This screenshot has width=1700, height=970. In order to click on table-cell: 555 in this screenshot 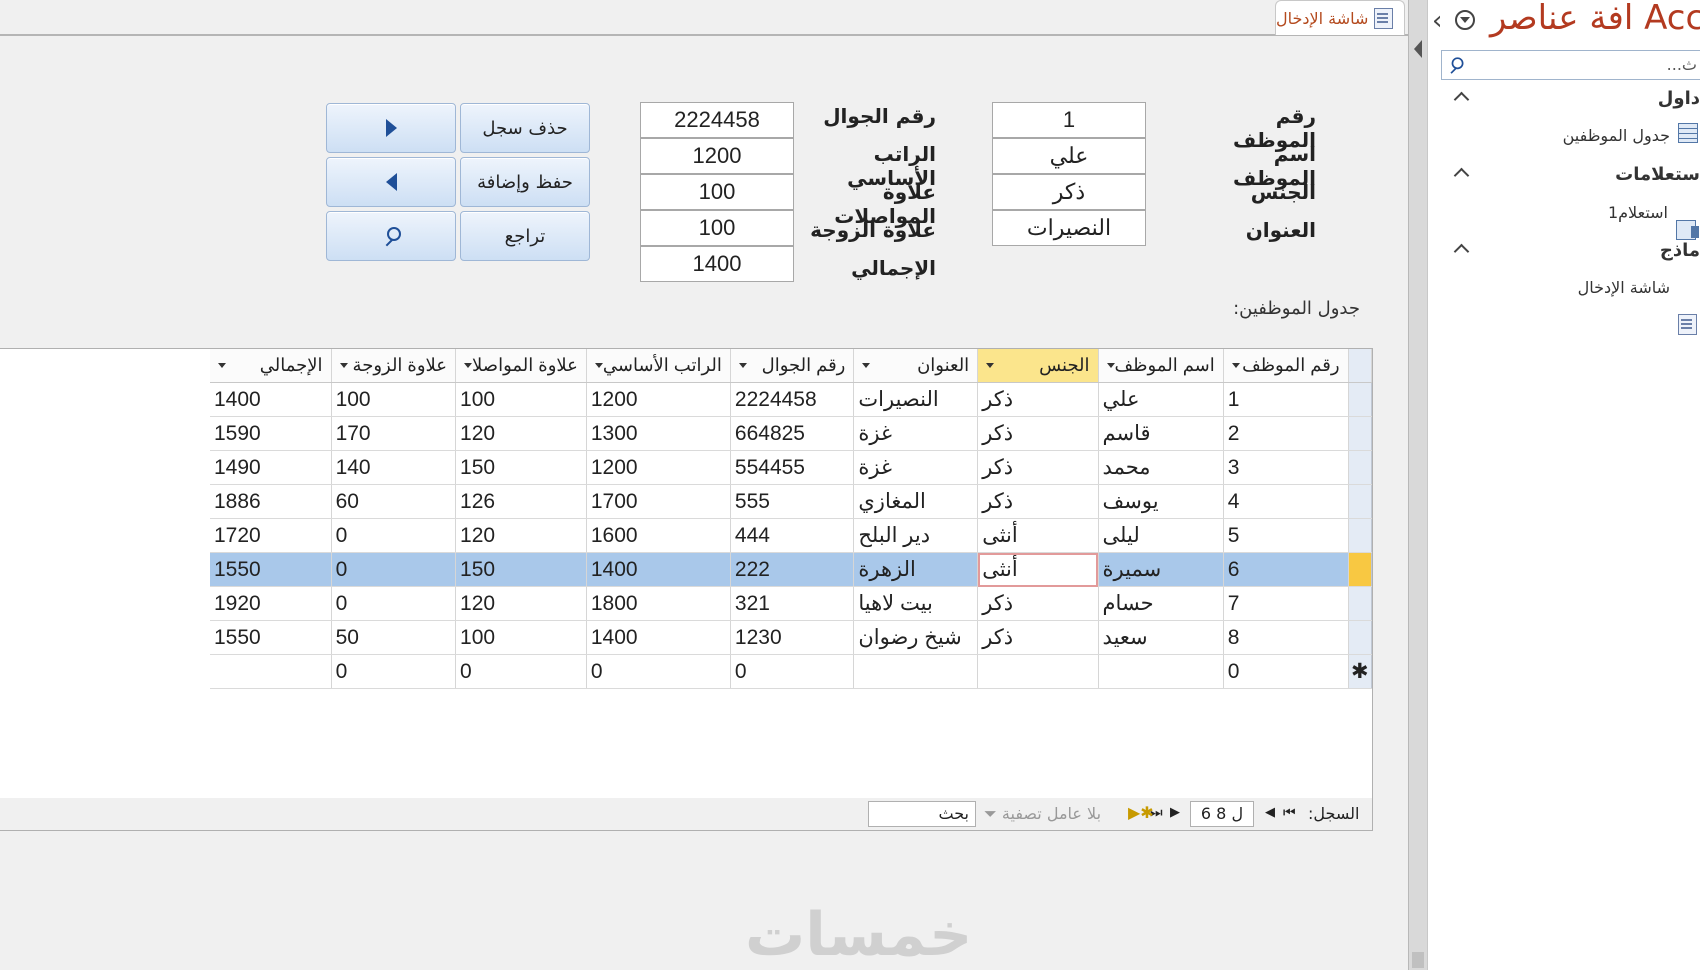, I will do `click(792, 501)`.